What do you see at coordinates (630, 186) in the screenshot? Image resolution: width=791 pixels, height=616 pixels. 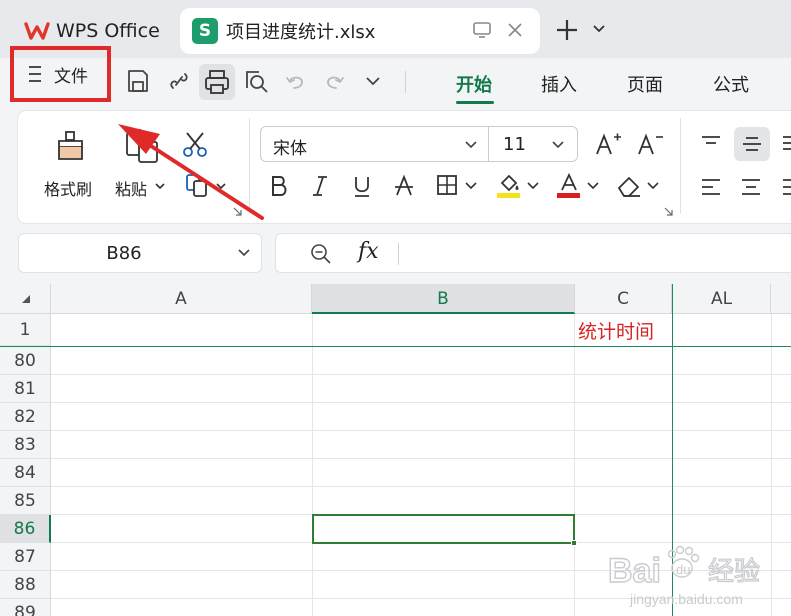 I see `eraser-icon` at bounding box center [630, 186].